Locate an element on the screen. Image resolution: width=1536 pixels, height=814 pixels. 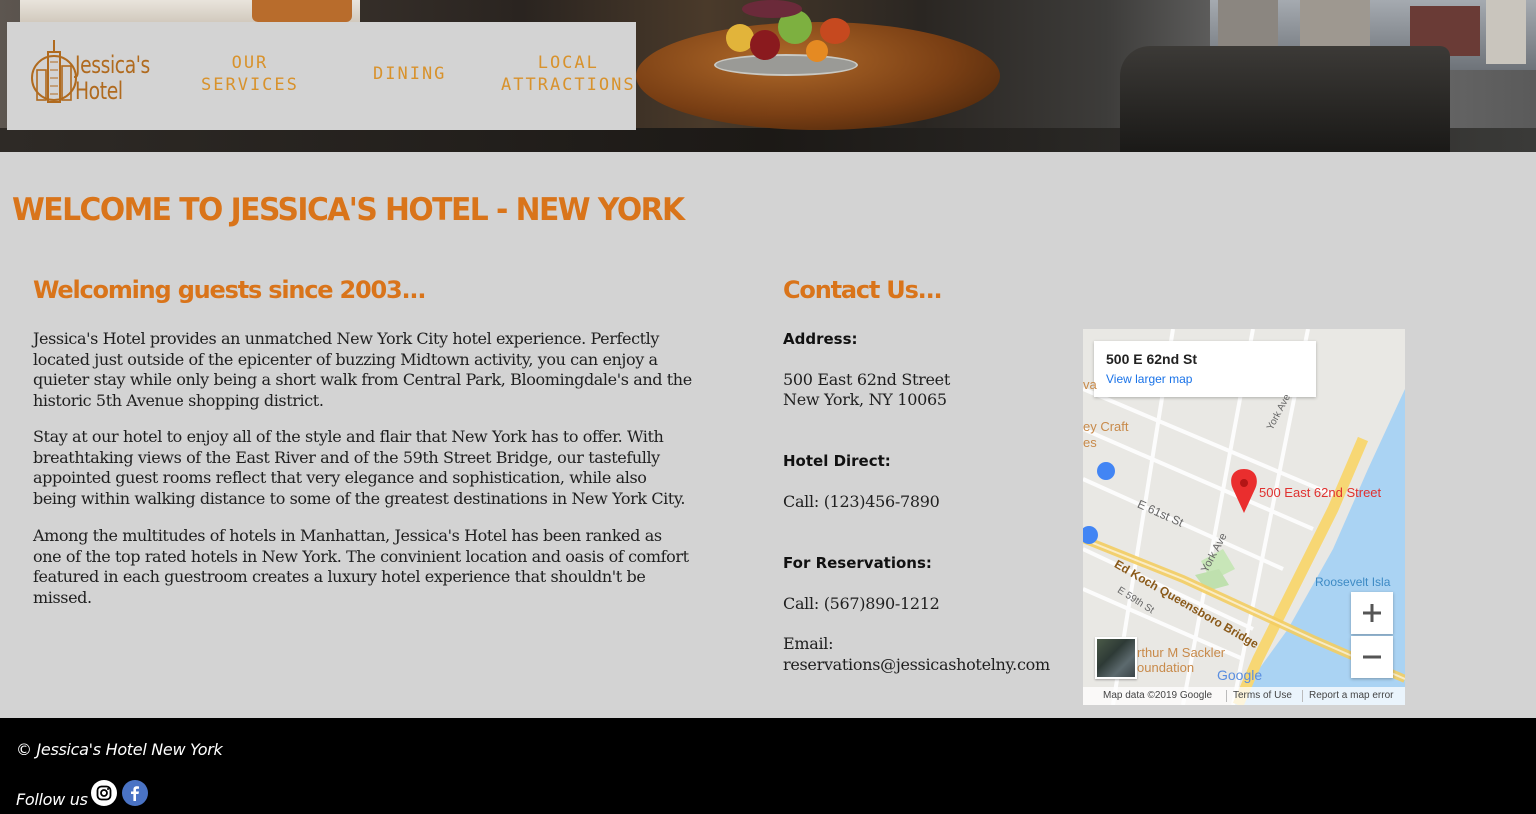
terms-link: Terms of Use is located at coordinates (1262, 695).